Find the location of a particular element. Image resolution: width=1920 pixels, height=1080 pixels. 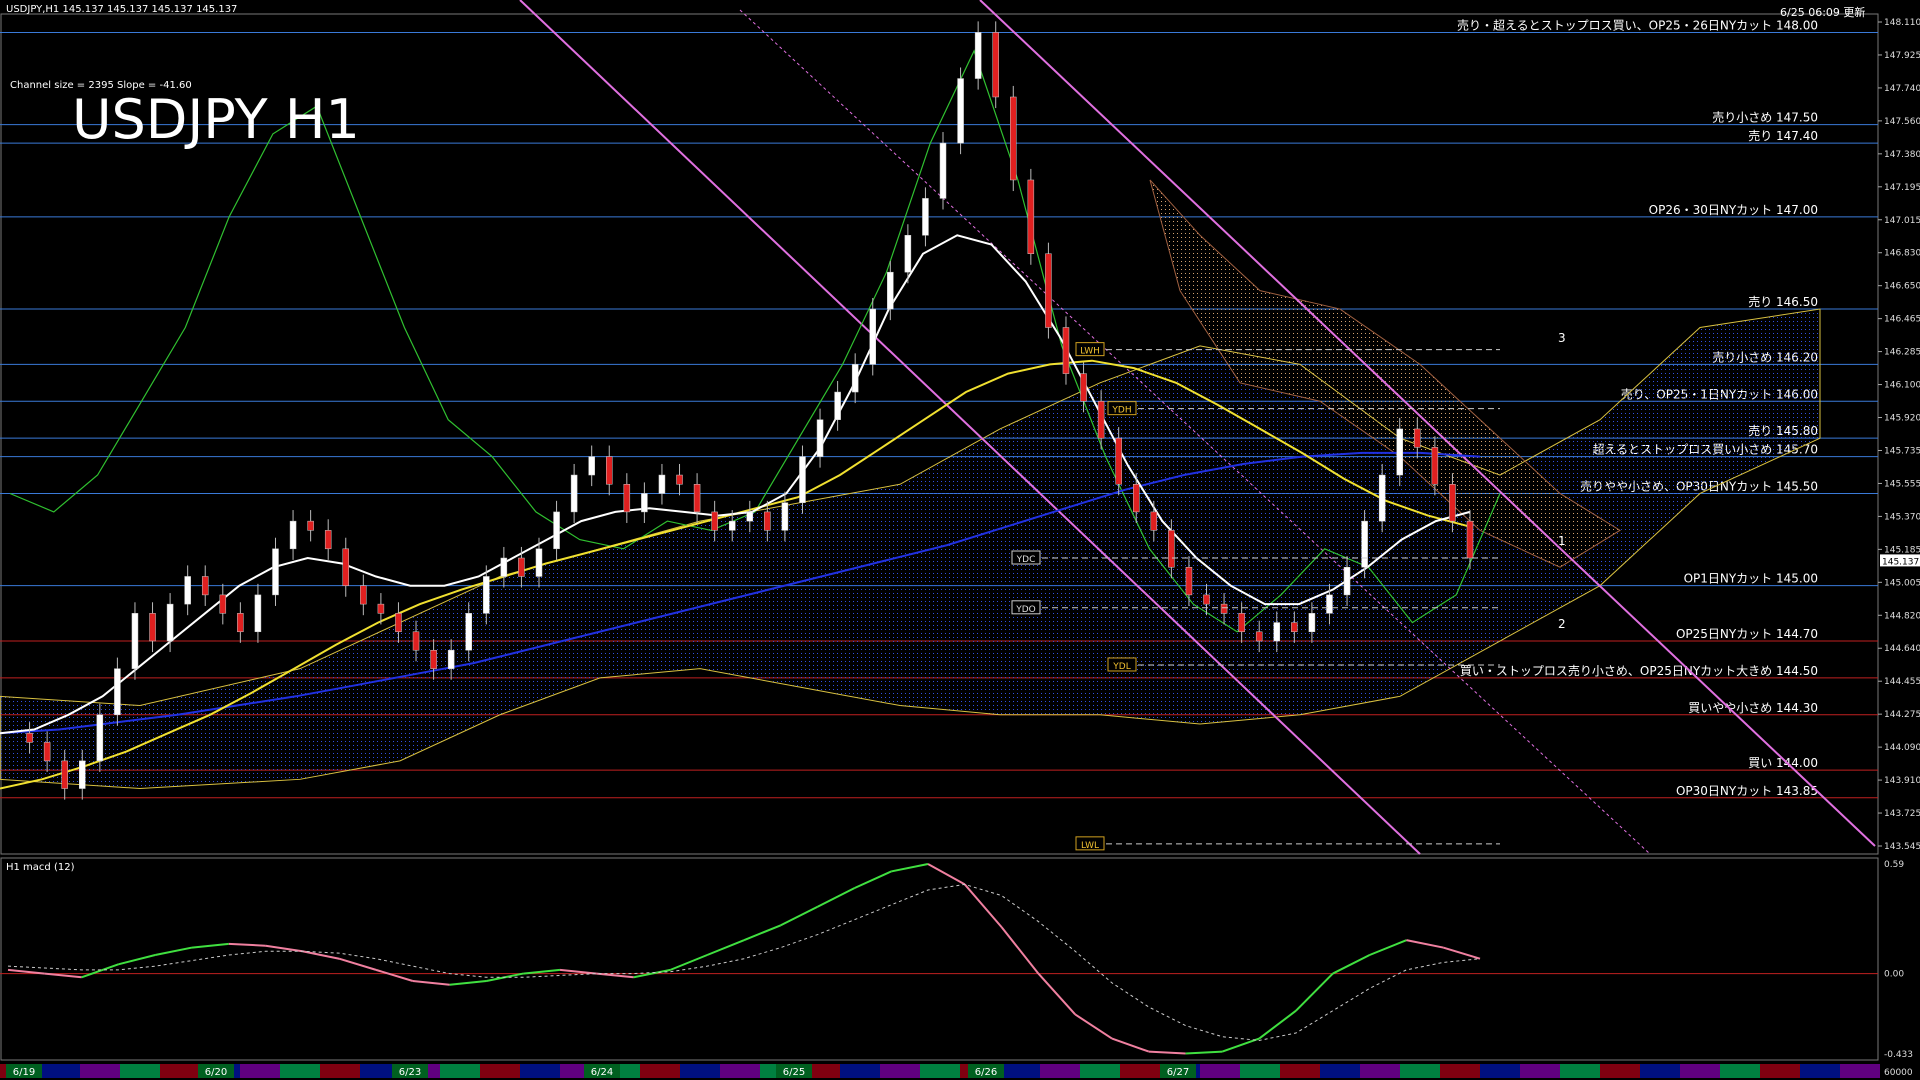

y-tick-label: 148.110 is located at coordinates (1902, 23).